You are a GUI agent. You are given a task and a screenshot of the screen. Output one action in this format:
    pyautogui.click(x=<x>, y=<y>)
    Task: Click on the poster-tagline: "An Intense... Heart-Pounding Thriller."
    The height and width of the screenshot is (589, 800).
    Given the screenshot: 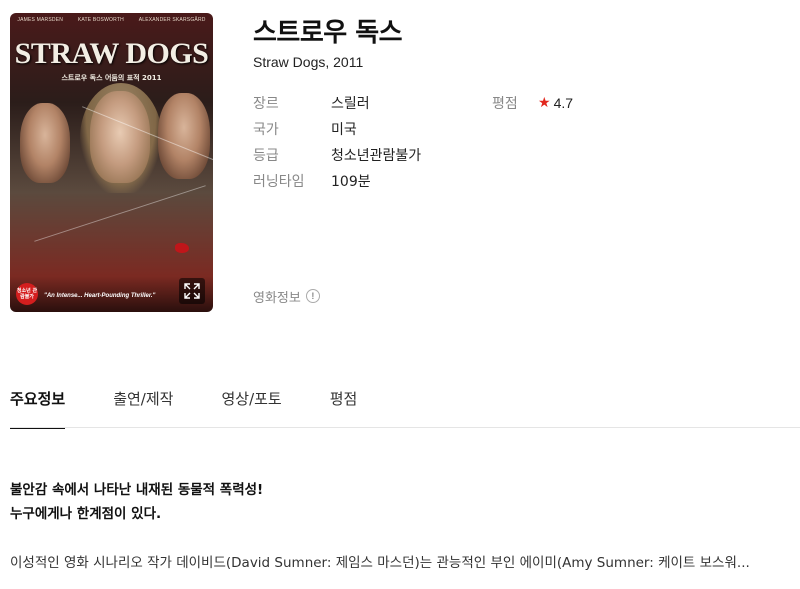 What is the action you would take?
    pyautogui.click(x=100, y=296)
    